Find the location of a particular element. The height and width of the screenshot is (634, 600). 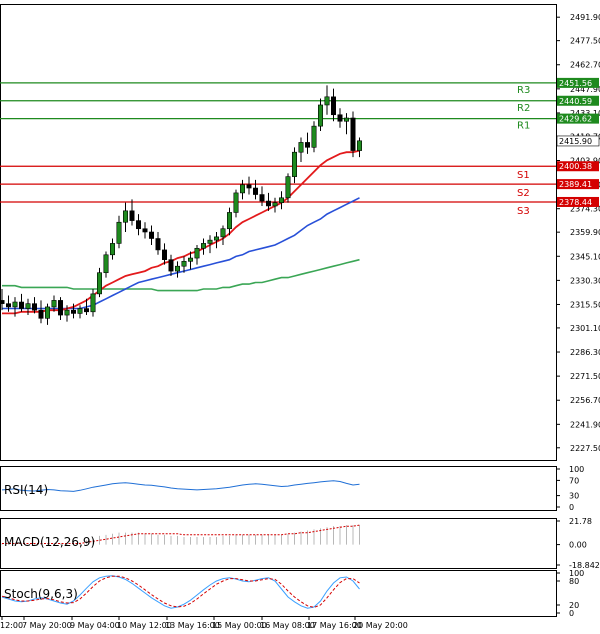

panel-macd-12-26-9-: 21.780.00-18.842MACD(12,26,9) is located at coordinates (300, 543).